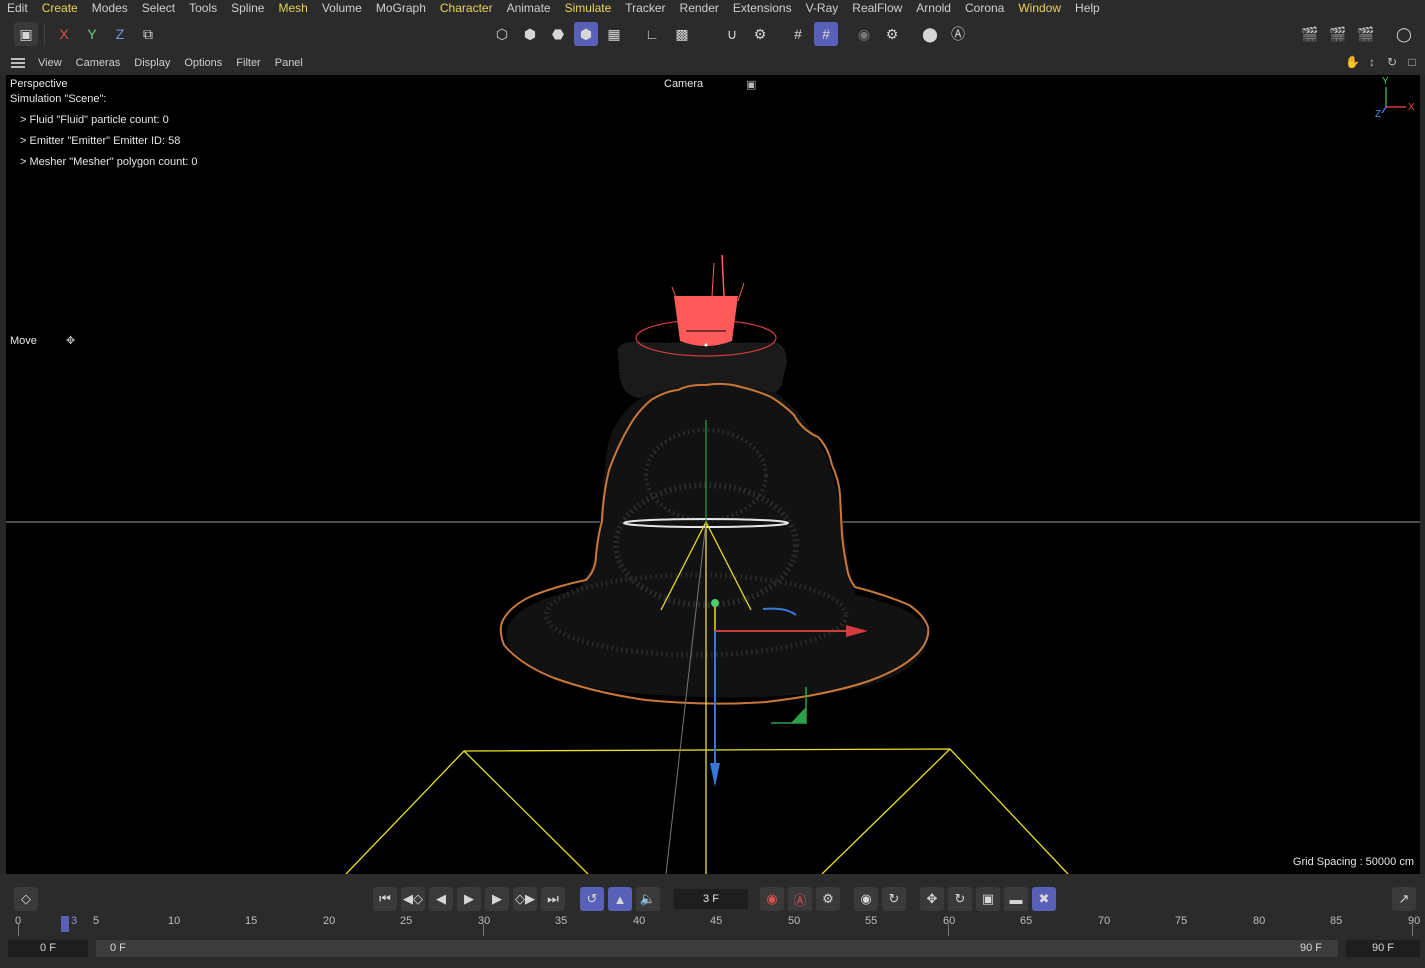 The width and height of the screenshot is (1425, 968). What do you see at coordinates (828, 899) in the screenshot?
I see `key-settings-icon: ⚙` at bounding box center [828, 899].